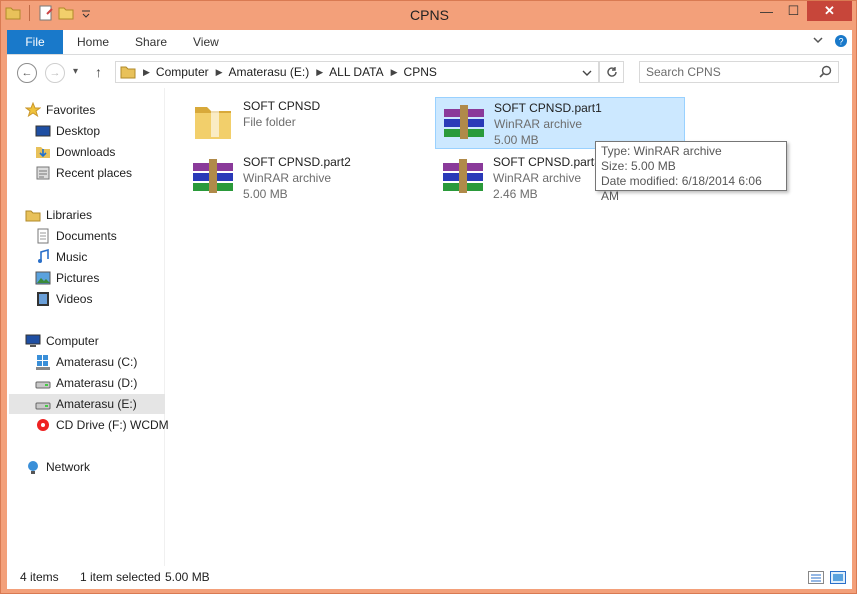 This screenshot has width=857, height=594. I want to click on sidebar-item-label: Music, so click(72, 257).